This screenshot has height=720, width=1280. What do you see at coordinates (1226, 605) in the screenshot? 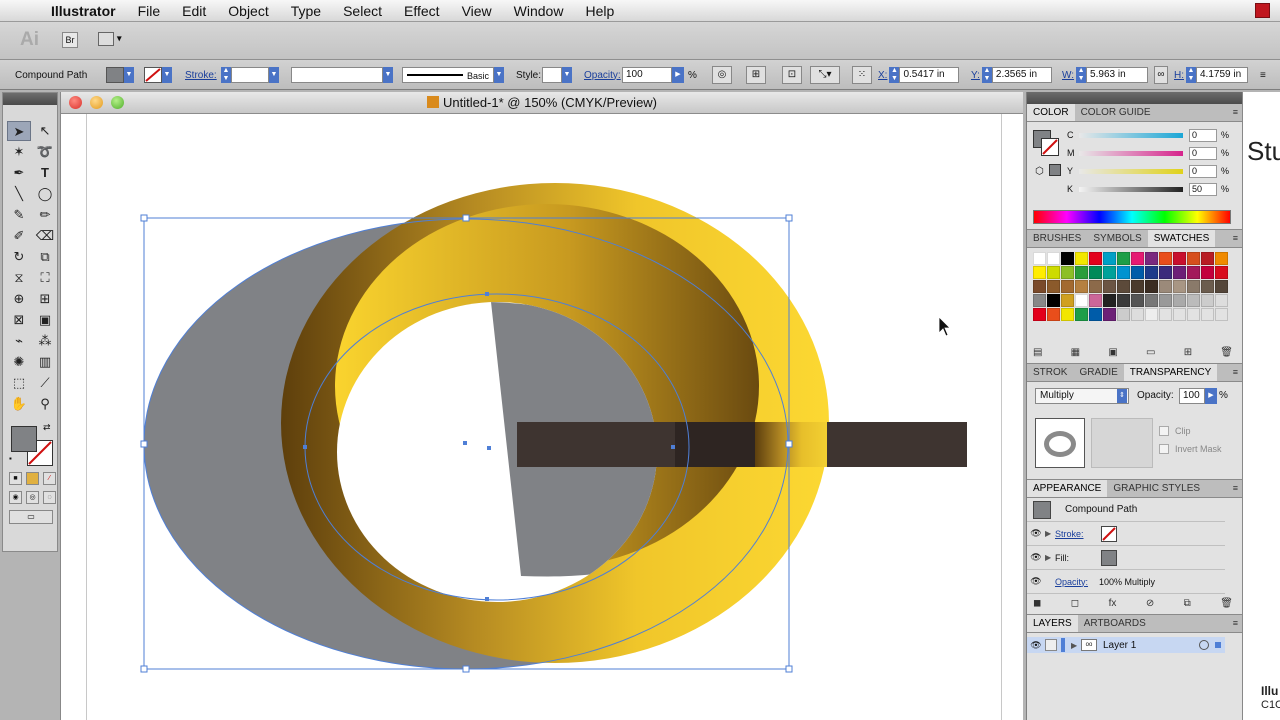
I see `delete-item-icon: 🗑` at bounding box center [1226, 605].